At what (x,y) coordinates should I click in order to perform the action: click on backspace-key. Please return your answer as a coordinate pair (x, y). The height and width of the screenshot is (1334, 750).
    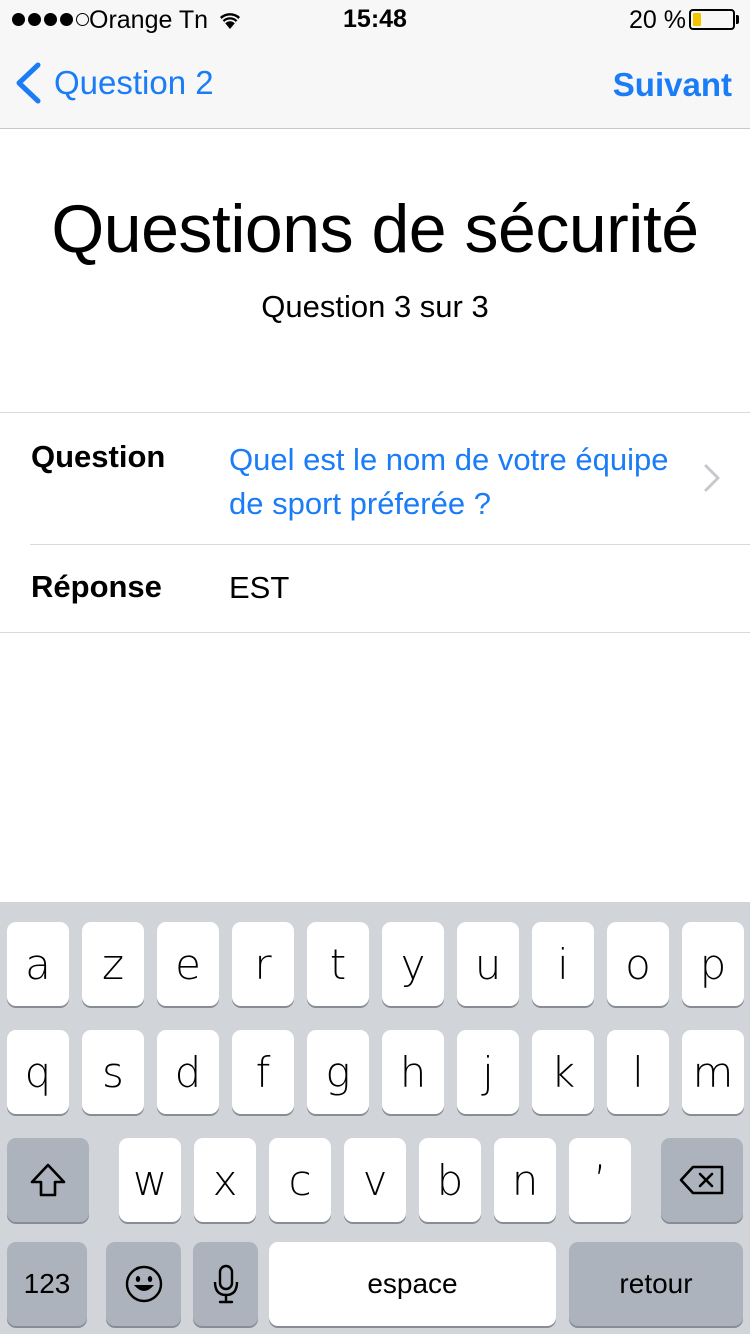
    Looking at the image, I should click on (702, 1180).